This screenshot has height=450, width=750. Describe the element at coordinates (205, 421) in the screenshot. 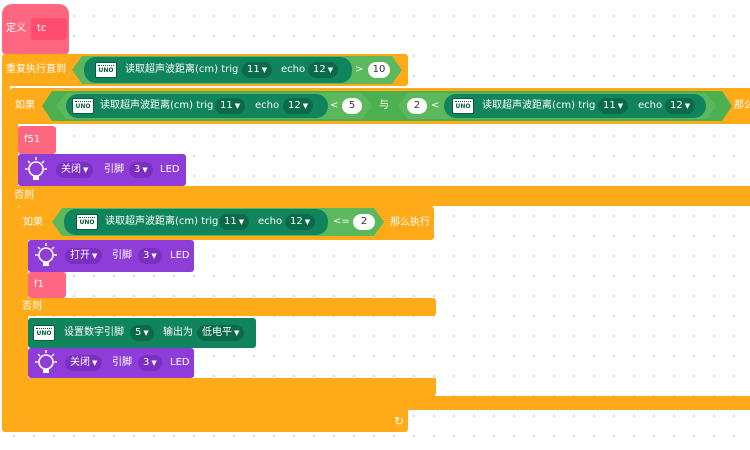

I see `repeat-loop-footer` at that location.